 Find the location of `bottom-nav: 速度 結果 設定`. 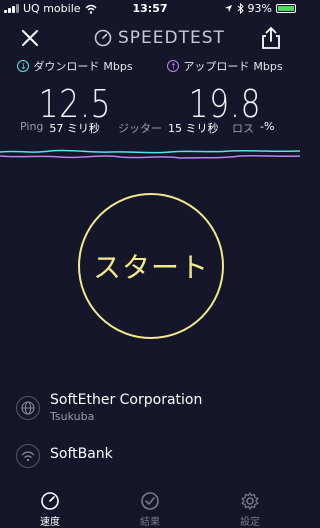

bottom-nav: 速度 結果 設定 is located at coordinates (150, 507).